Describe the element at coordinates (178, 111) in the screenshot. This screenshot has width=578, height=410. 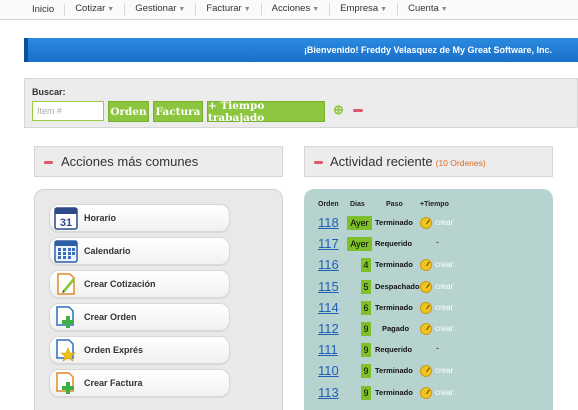
I see `search-factura-button: Factura` at that location.